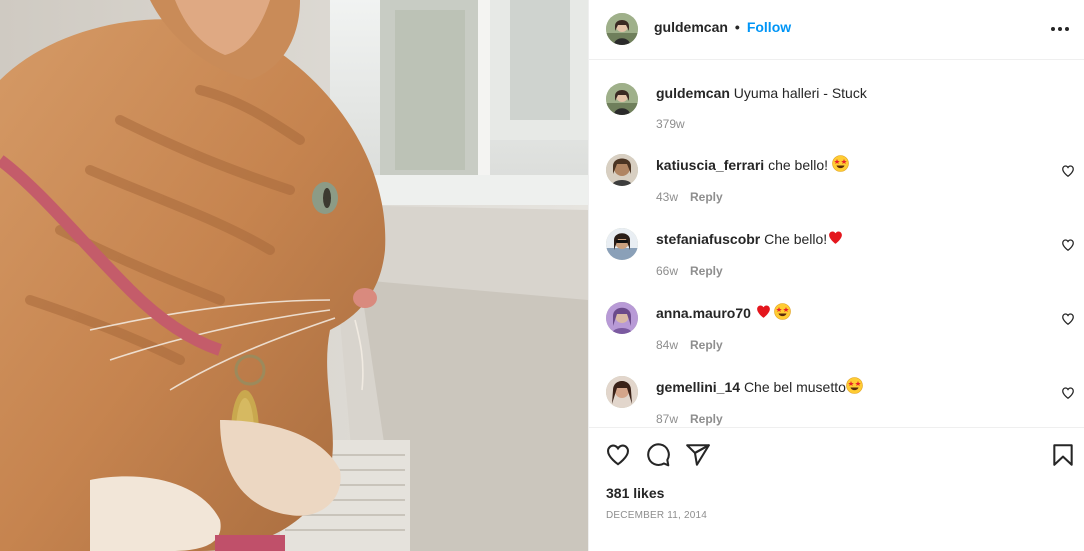  I want to click on caption-time: 379w, so click(670, 124).